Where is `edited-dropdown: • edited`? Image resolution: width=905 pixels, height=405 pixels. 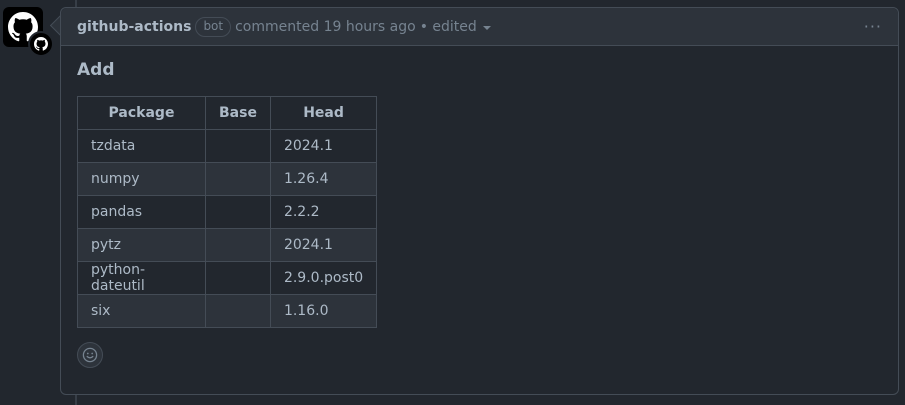
edited-dropdown: • edited is located at coordinates (455, 27).